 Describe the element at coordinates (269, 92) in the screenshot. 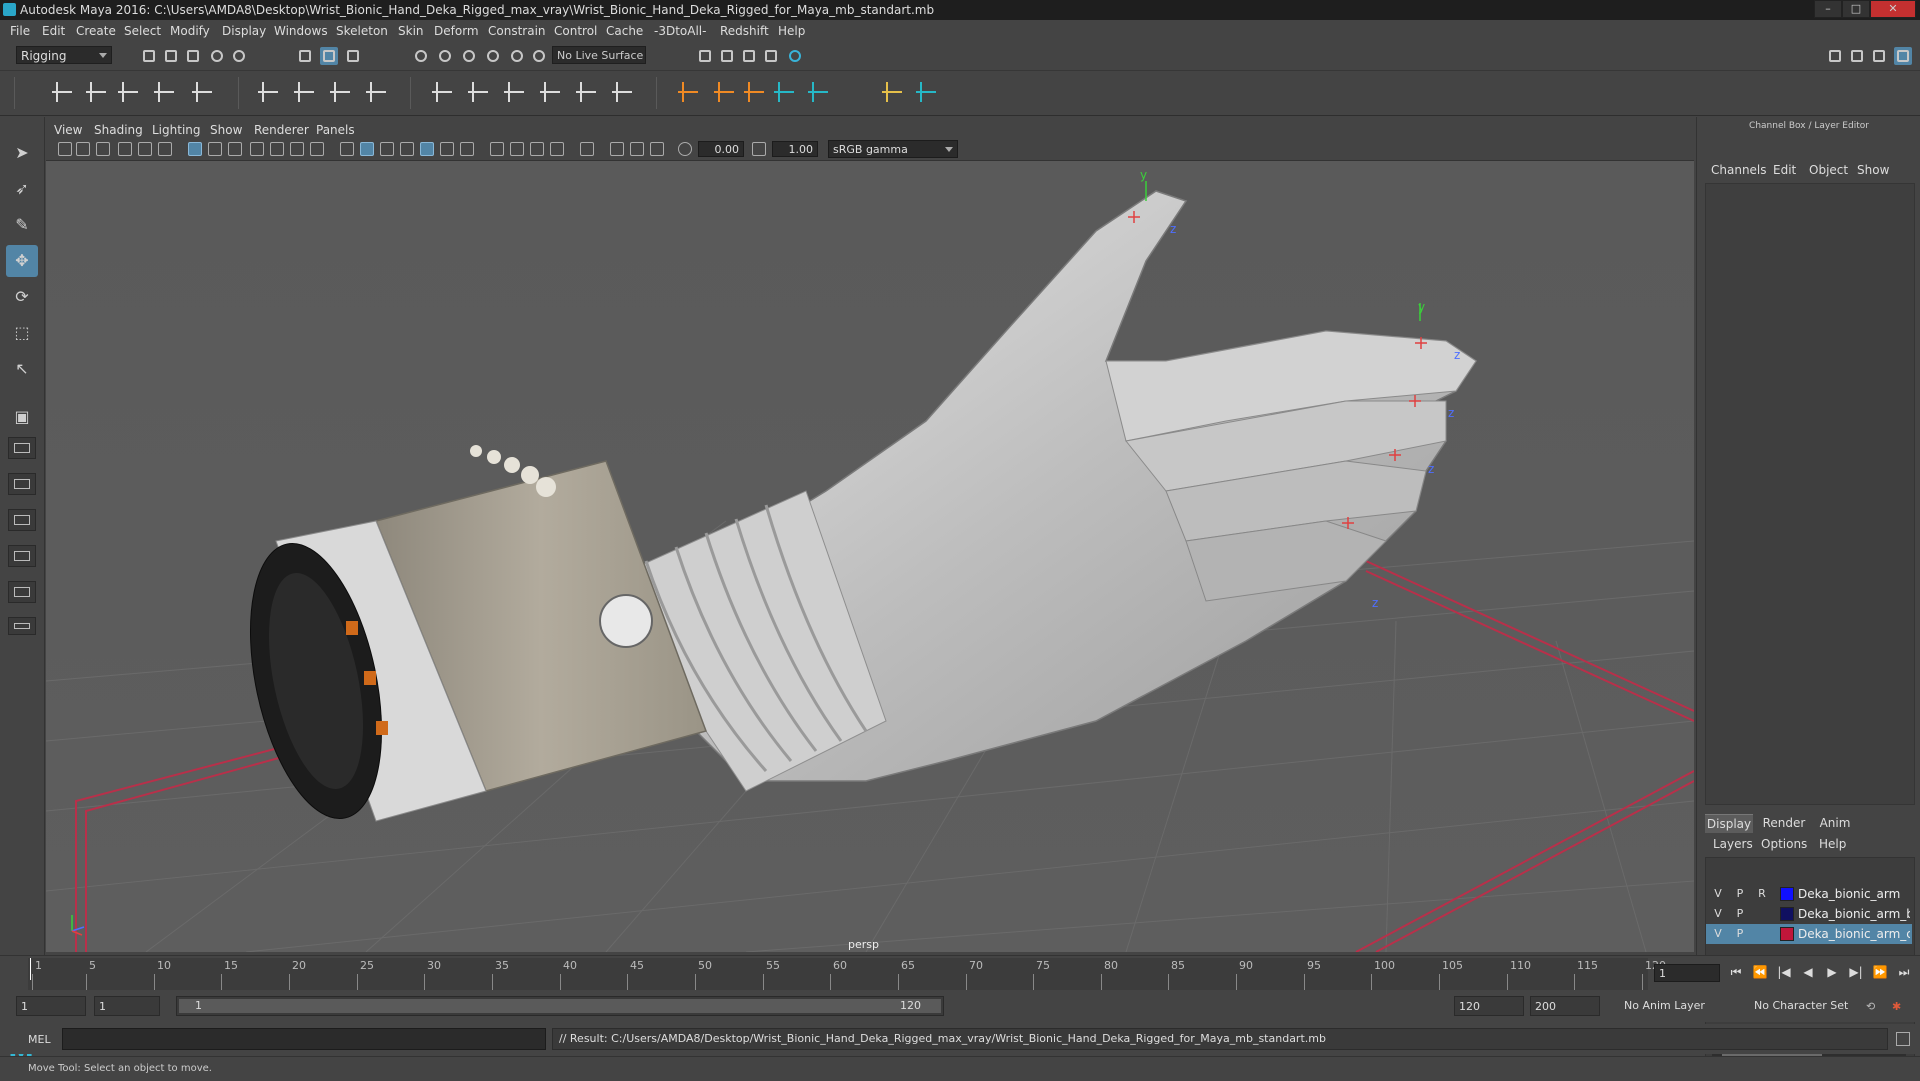

I see `bind-skin-icon` at that location.